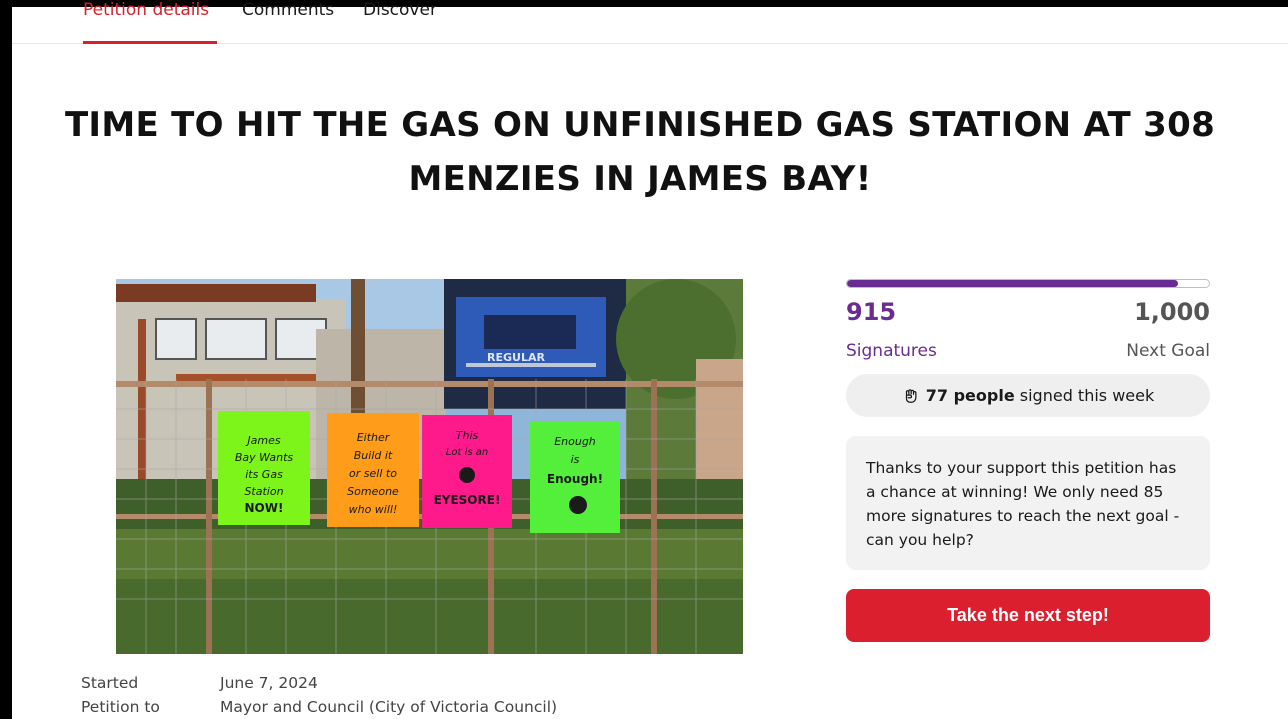  Describe the element at coordinates (467, 435) in the screenshot. I see `svg-text: This` at that location.